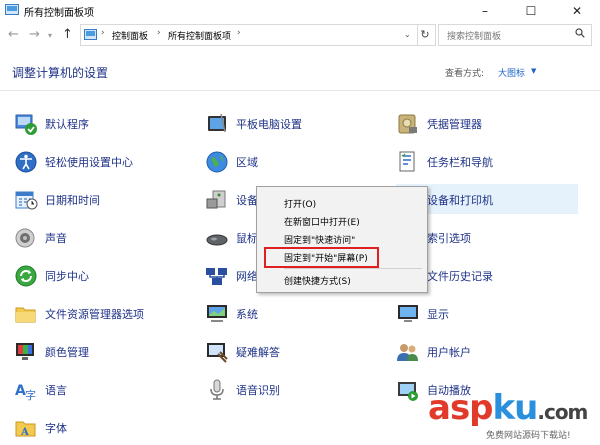 This screenshot has height=445, width=600. What do you see at coordinates (486, 351) in the screenshot?
I see `item-user-accounts: 用户帐户` at bounding box center [486, 351].